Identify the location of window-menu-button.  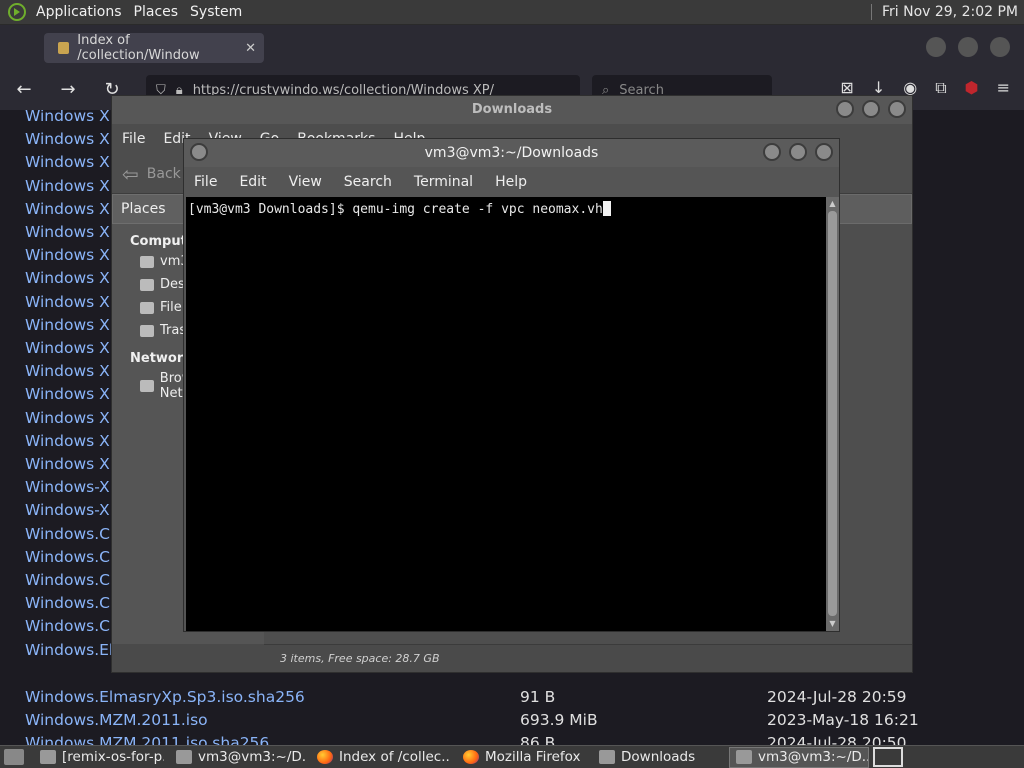
(199, 152).